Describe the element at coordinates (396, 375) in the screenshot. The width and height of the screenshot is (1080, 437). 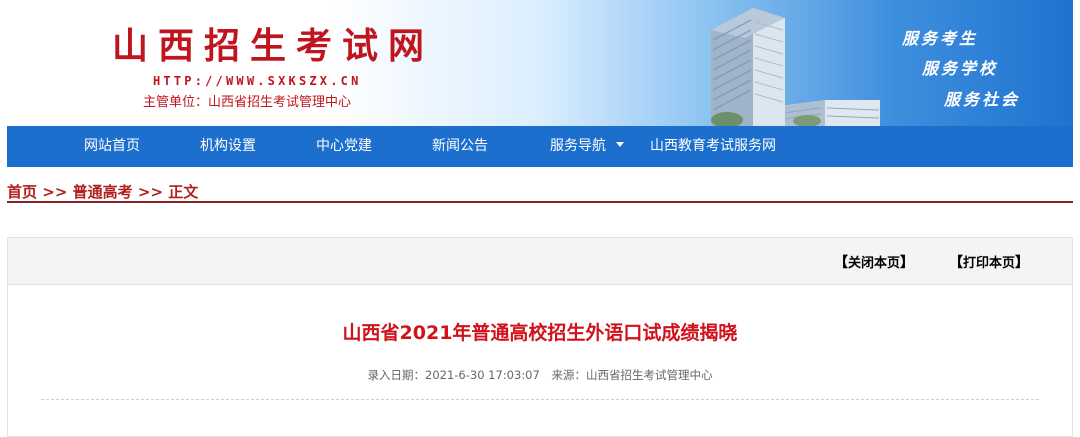
I see `entry-date-label: 录入日期：` at that location.